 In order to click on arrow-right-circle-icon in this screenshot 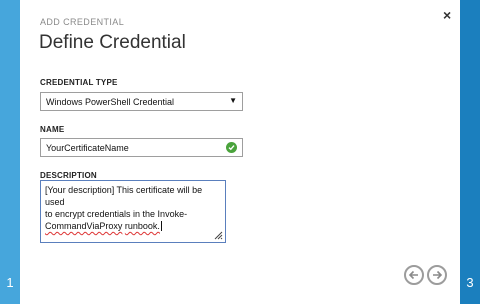, I will do `click(438, 275)`.